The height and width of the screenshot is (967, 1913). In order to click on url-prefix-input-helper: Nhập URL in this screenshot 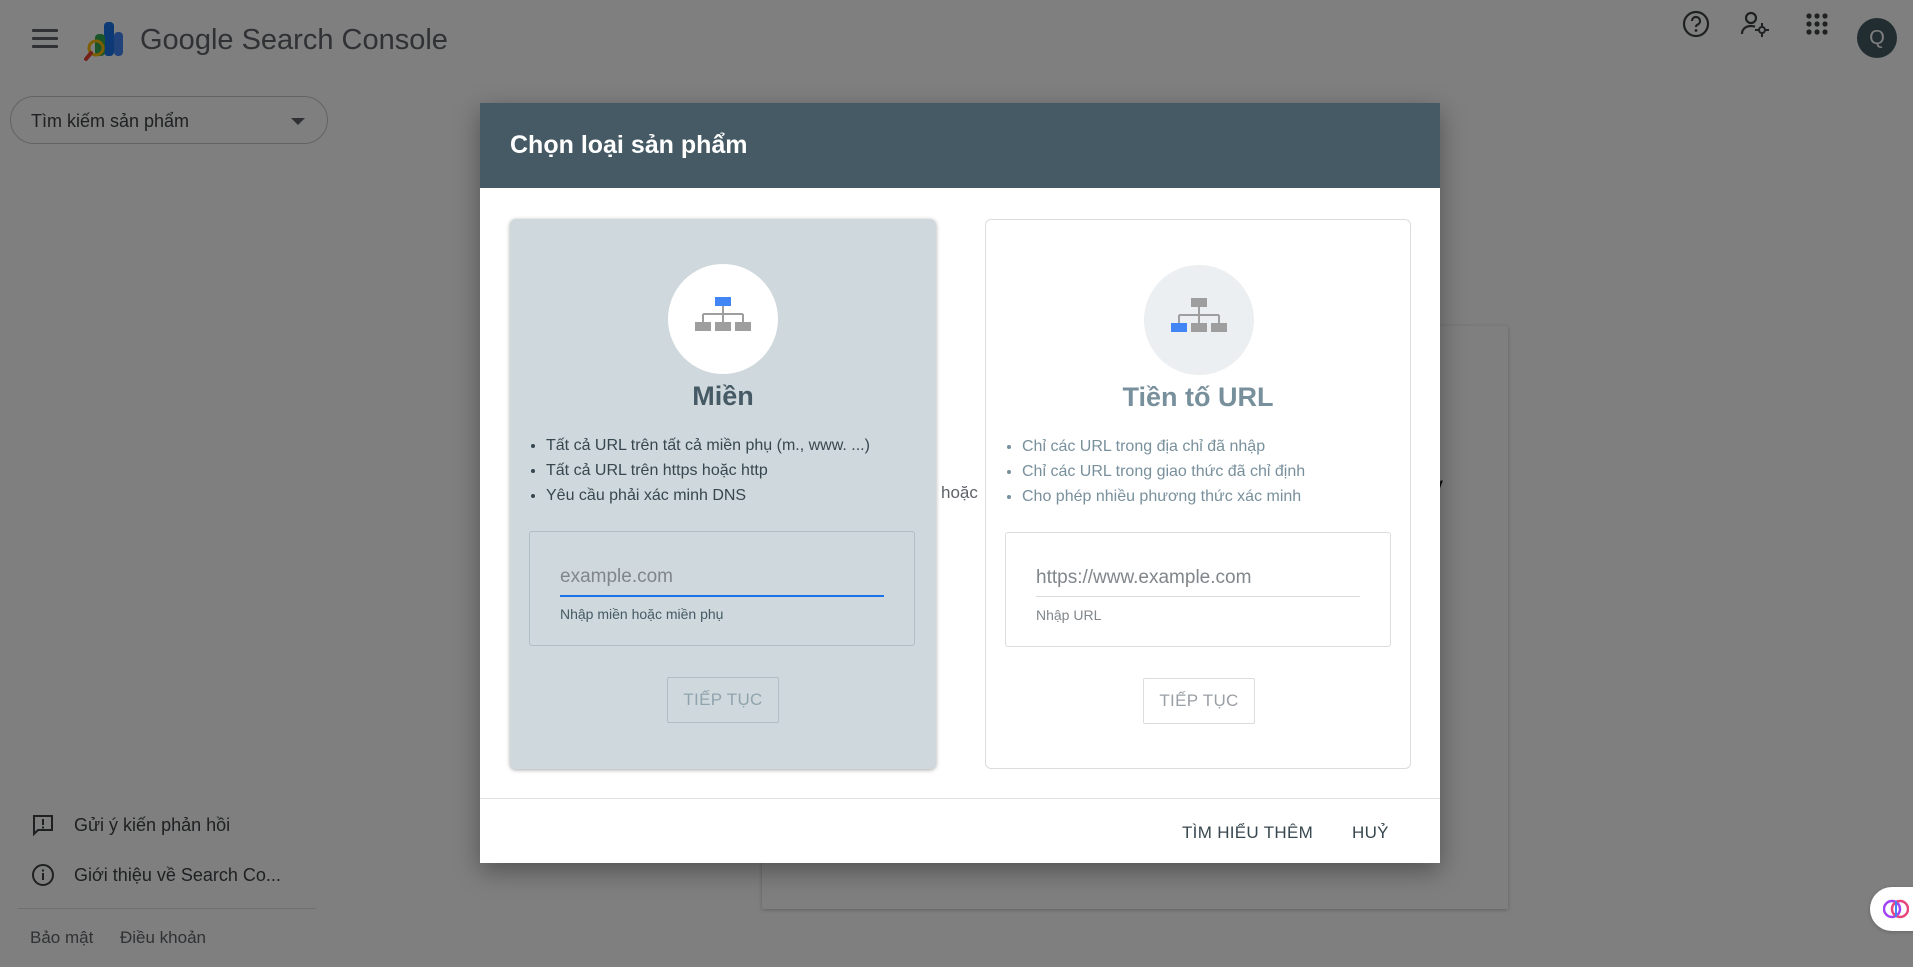, I will do `click(1069, 615)`.